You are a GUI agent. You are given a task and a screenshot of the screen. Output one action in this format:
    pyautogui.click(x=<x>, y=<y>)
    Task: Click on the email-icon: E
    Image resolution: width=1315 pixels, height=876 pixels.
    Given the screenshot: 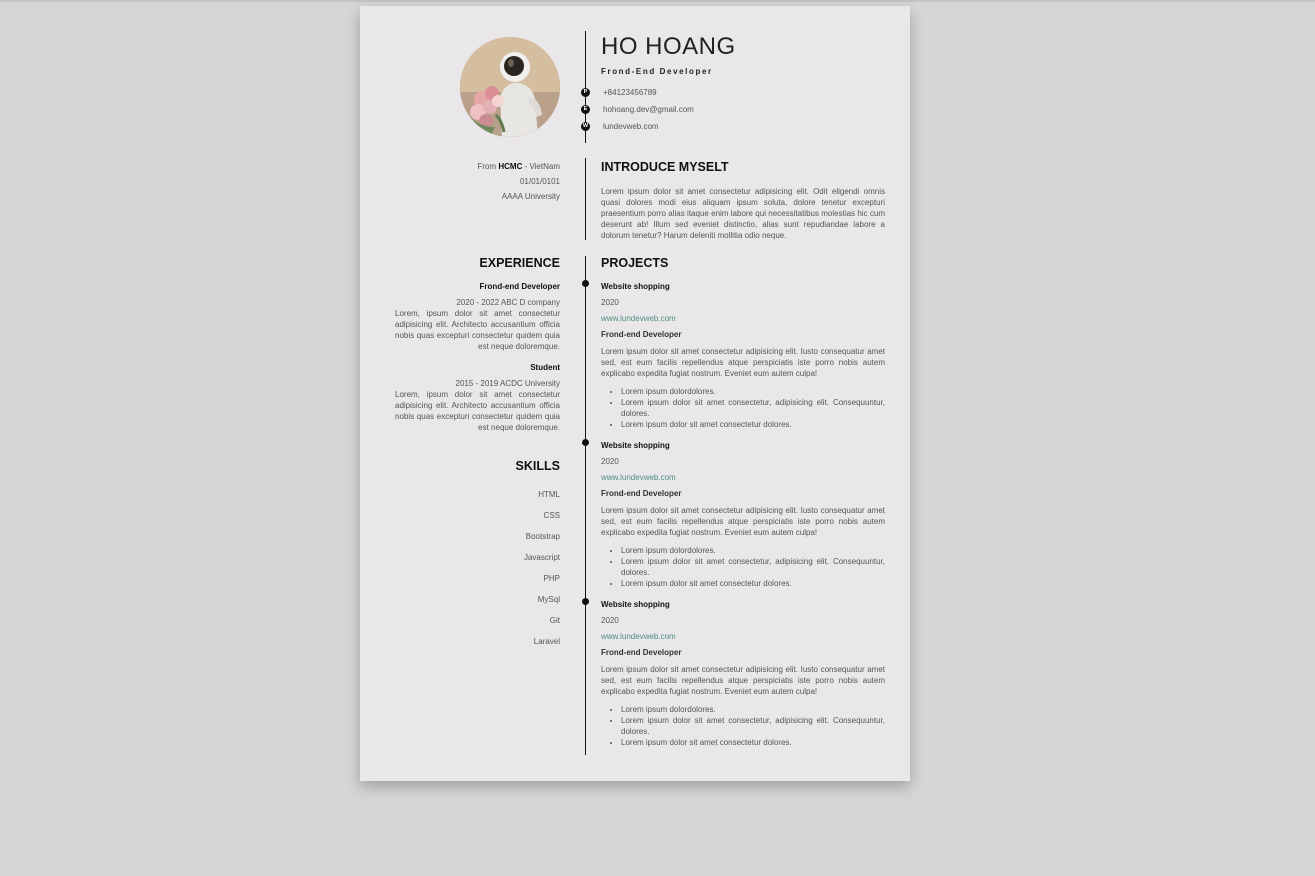 What is the action you would take?
    pyautogui.click(x=585, y=109)
    